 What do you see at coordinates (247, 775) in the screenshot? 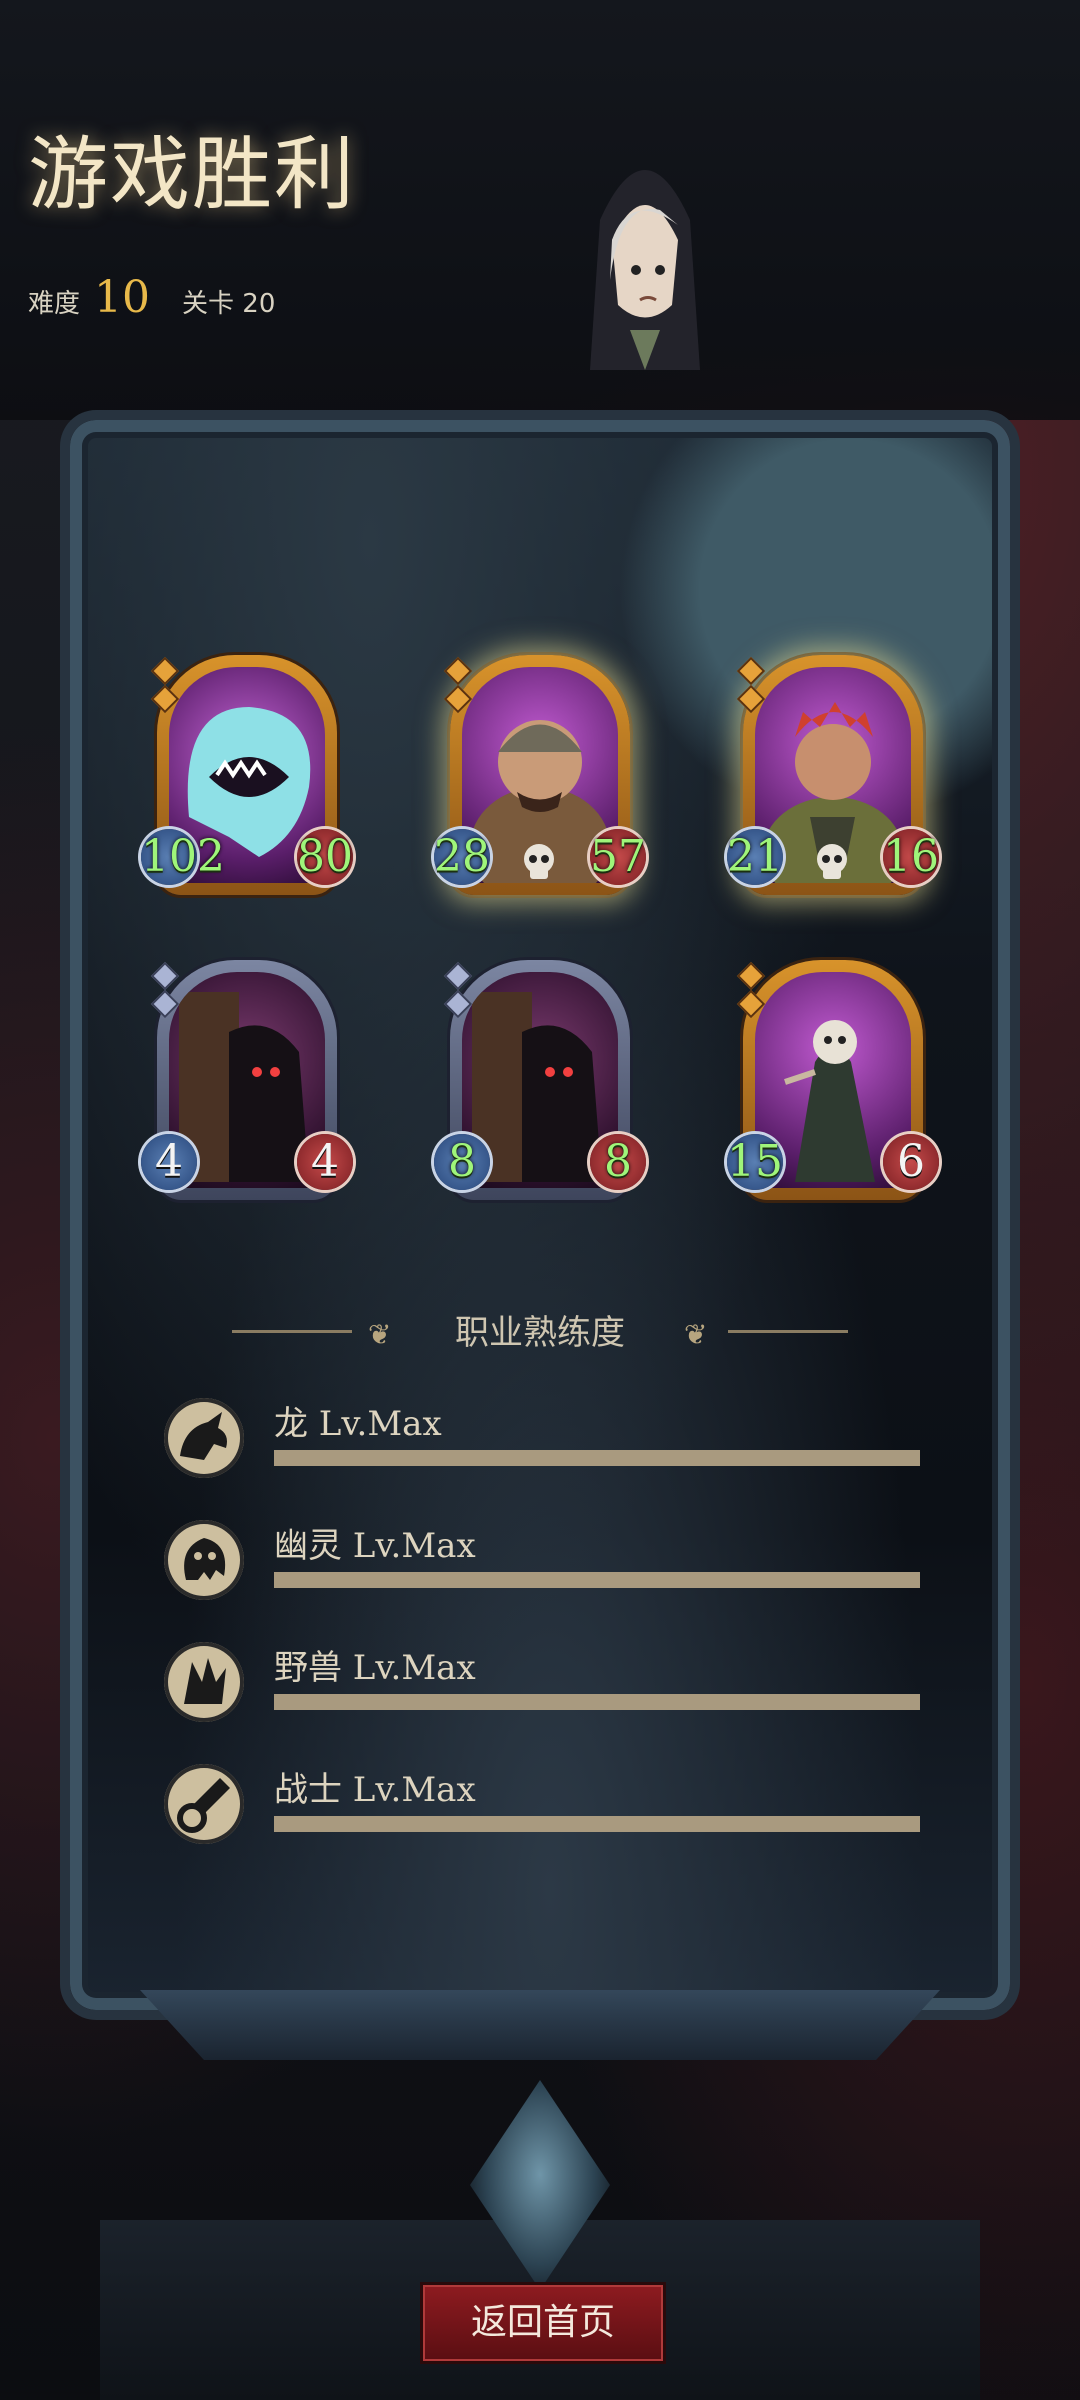
I see `card-ghost-maw: 102 80` at bounding box center [247, 775].